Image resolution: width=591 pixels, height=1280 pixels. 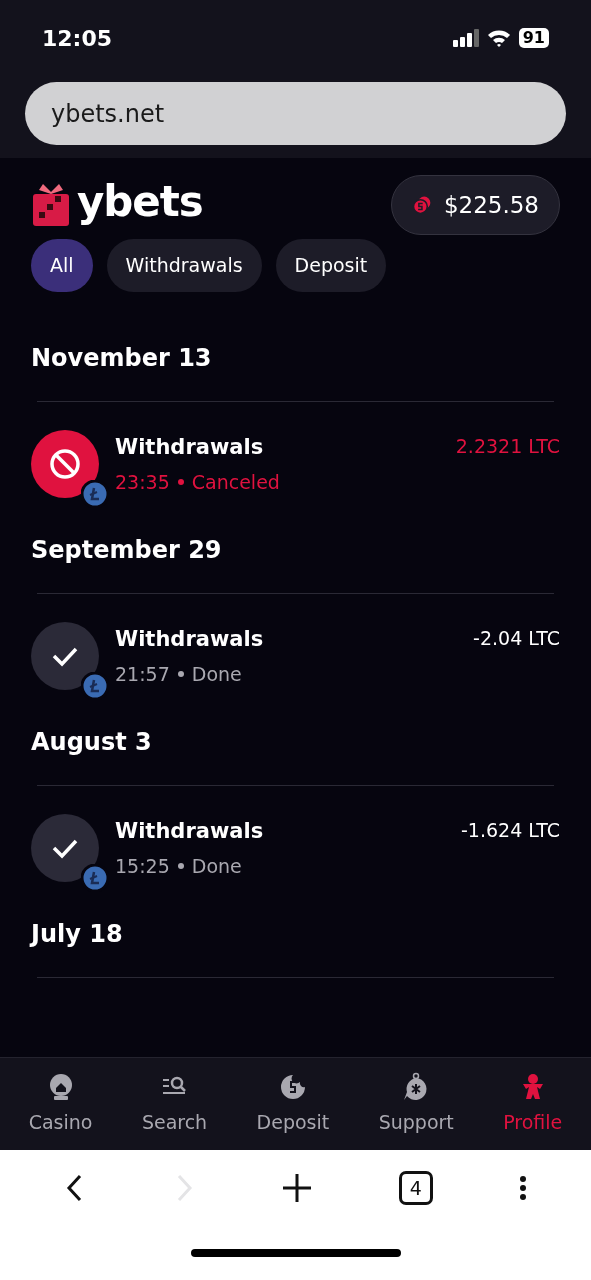 What do you see at coordinates (142, 482) in the screenshot?
I see `transaction-time: 23:35` at bounding box center [142, 482].